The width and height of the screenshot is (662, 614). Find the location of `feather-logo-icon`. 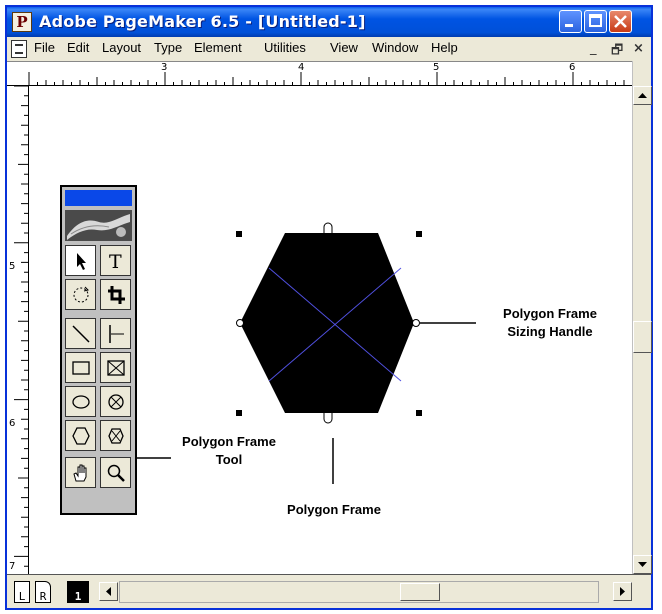

feather-logo-icon is located at coordinates (98, 225).